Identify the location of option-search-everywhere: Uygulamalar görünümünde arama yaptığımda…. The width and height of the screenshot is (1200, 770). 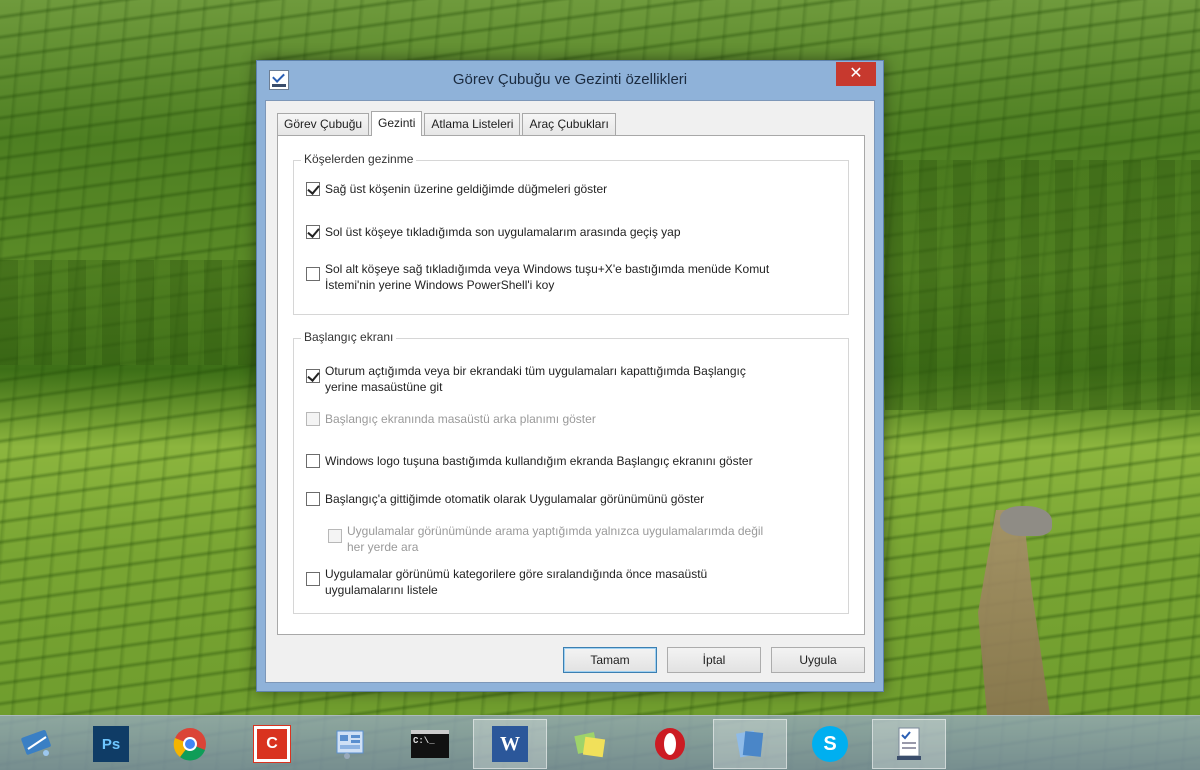
(545, 539).